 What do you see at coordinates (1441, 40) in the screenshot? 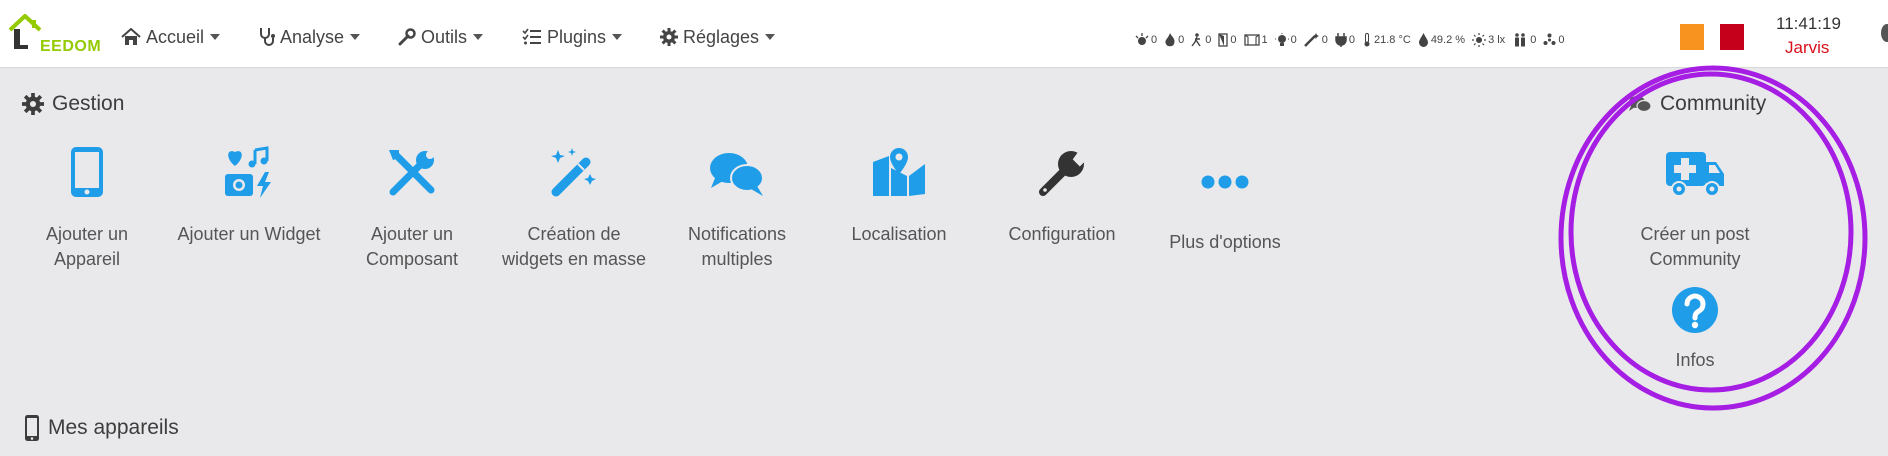
I see `status-humidity: 49.2 %` at bounding box center [1441, 40].